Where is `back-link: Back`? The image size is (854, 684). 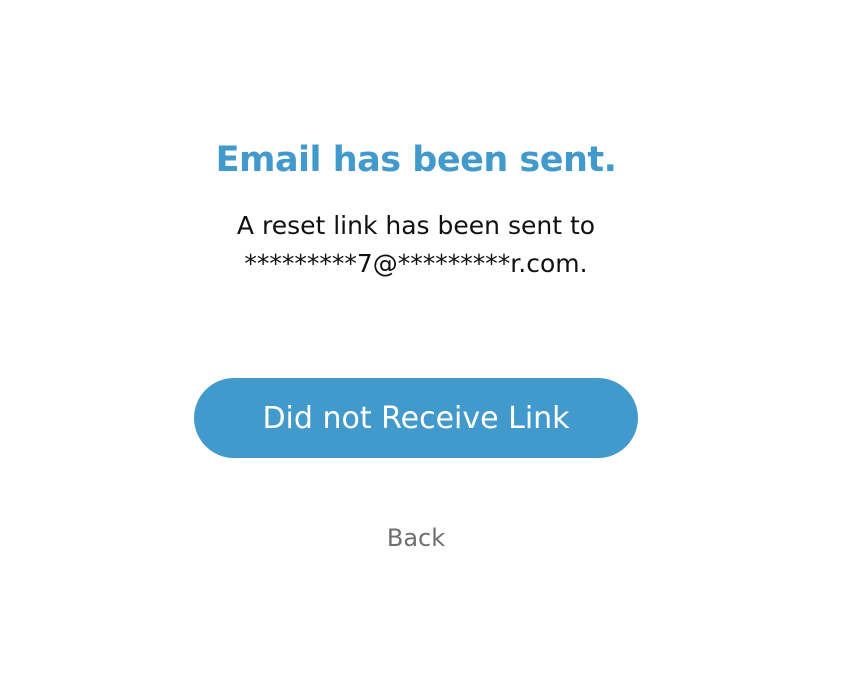 back-link: Back is located at coordinates (416, 538).